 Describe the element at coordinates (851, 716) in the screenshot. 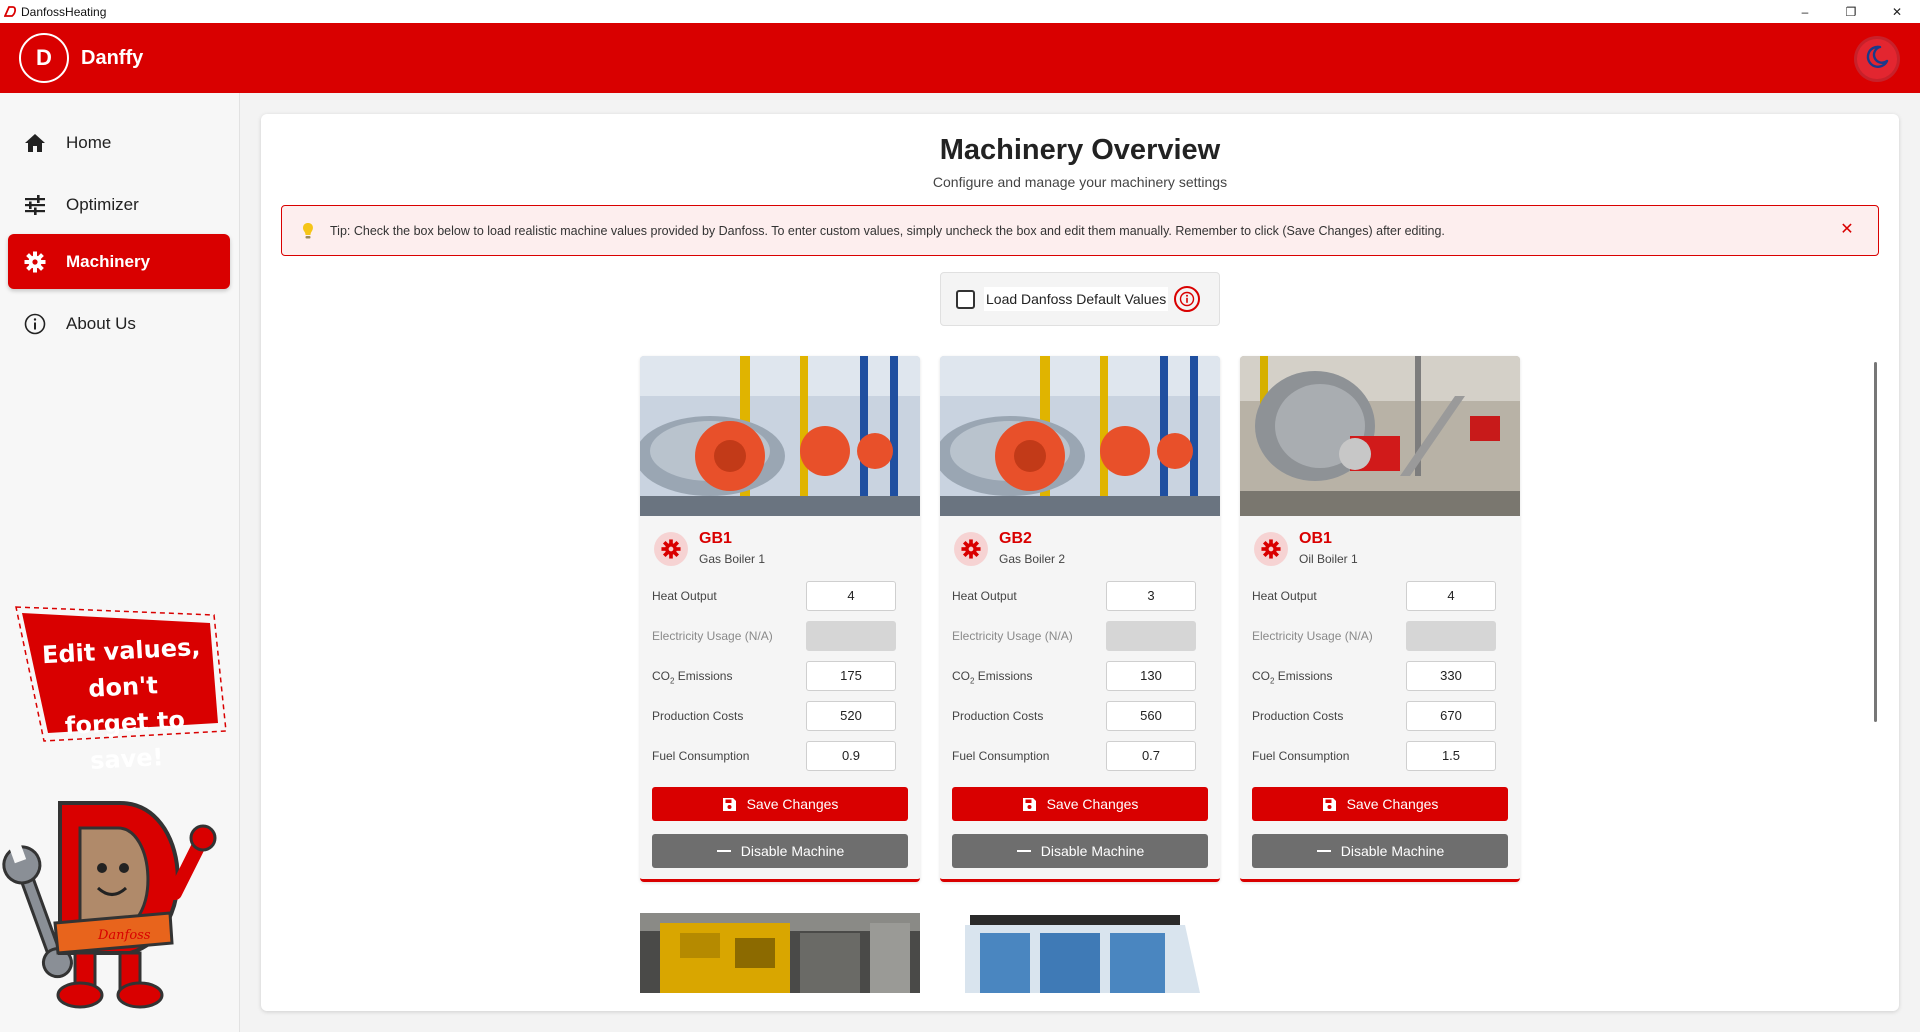

I see `production-costs-input: 520` at that location.